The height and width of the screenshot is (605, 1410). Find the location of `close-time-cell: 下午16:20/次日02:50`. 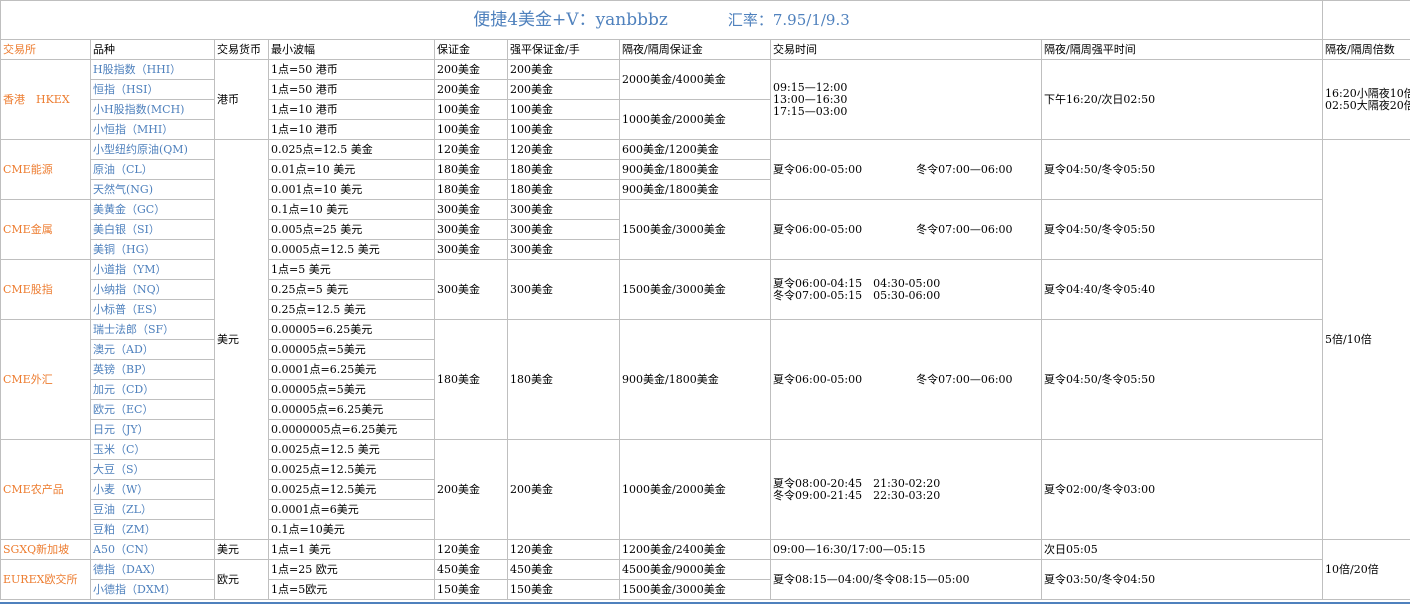

close-time-cell: 下午16:20/次日02:50 is located at coordinates (1182, 99).